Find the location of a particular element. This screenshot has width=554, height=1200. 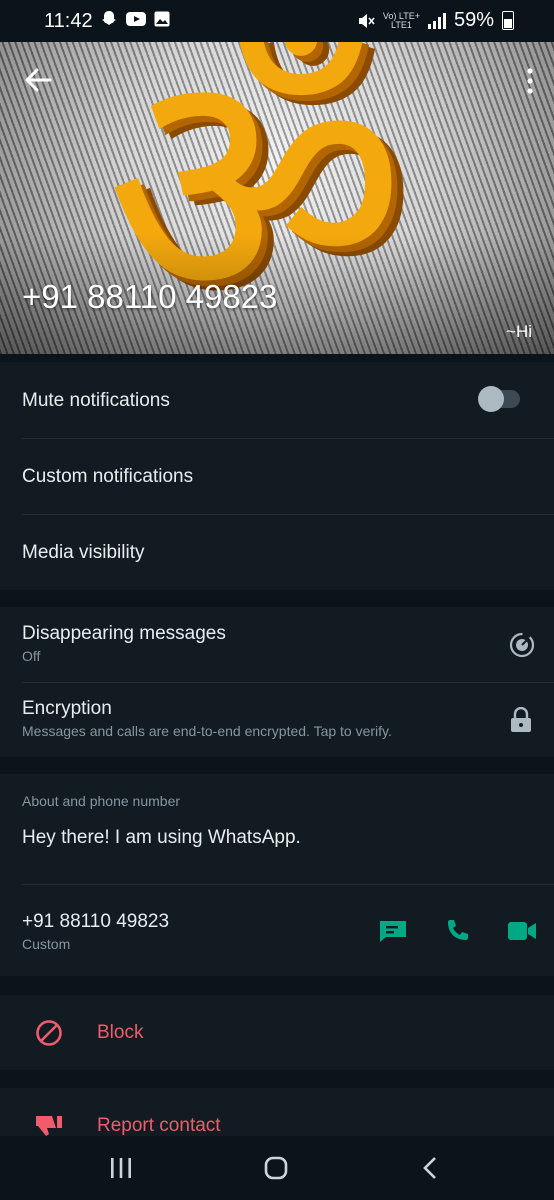

report-contact-row: Report contact is located at coordinates (277, 1112).